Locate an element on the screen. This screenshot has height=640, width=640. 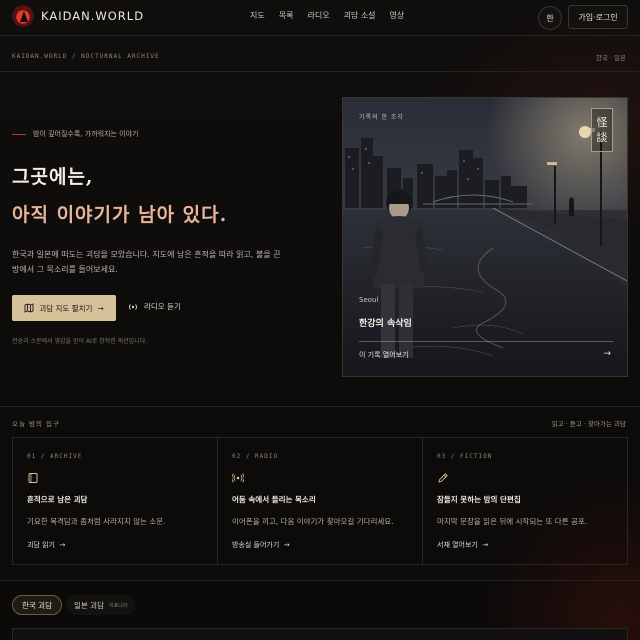
entry-title: 어둠 속에서 들리는 목소리 is located at coordinates (274, 499).